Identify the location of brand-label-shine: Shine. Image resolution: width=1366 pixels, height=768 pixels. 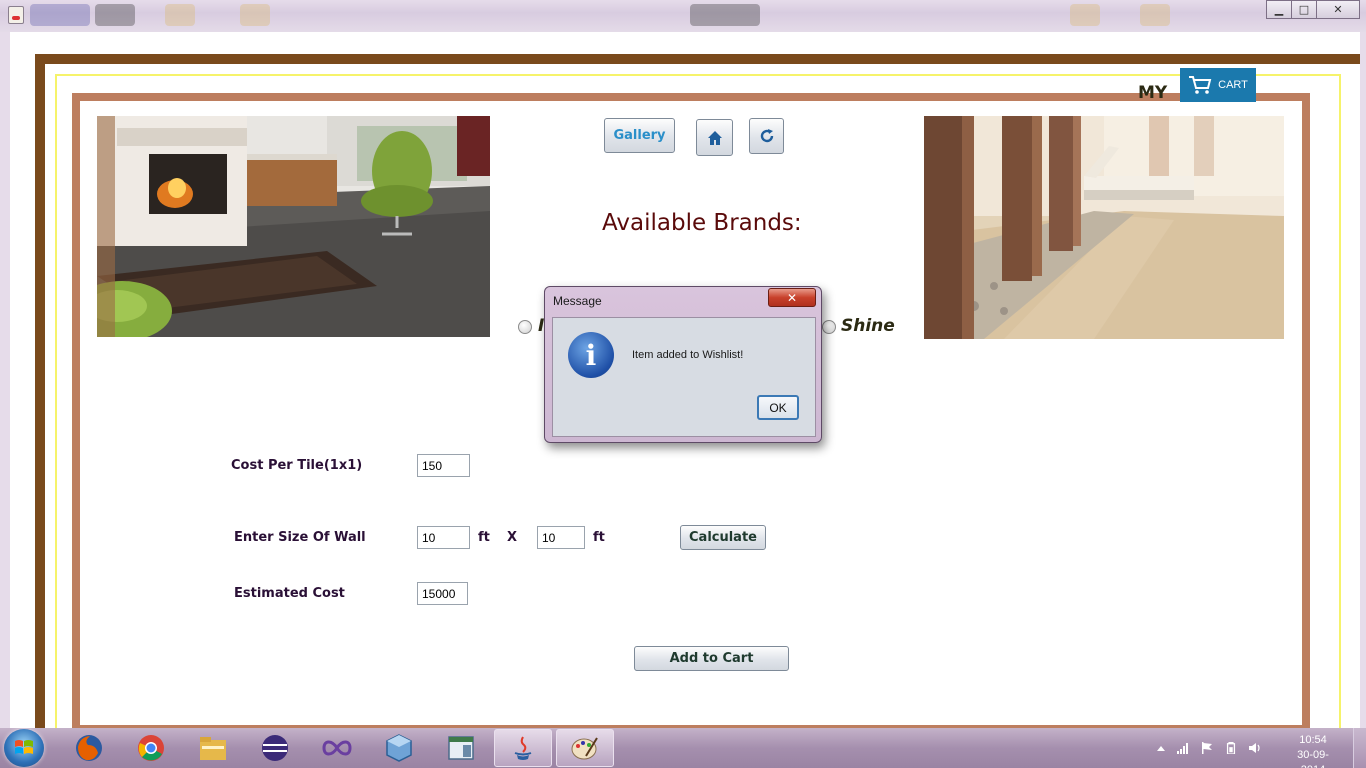
(868, 326).